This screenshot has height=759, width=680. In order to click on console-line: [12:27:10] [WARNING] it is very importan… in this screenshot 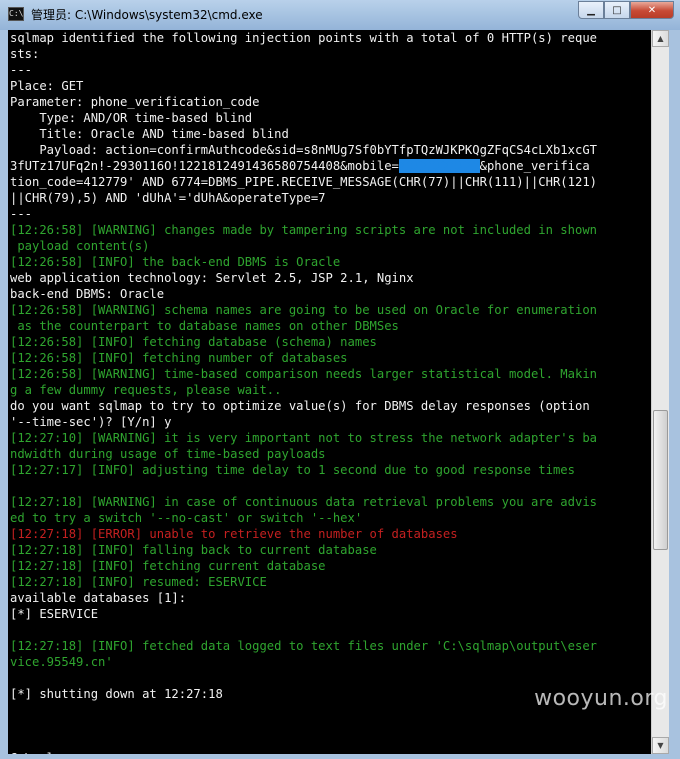, I will do `click(303, 438)`.